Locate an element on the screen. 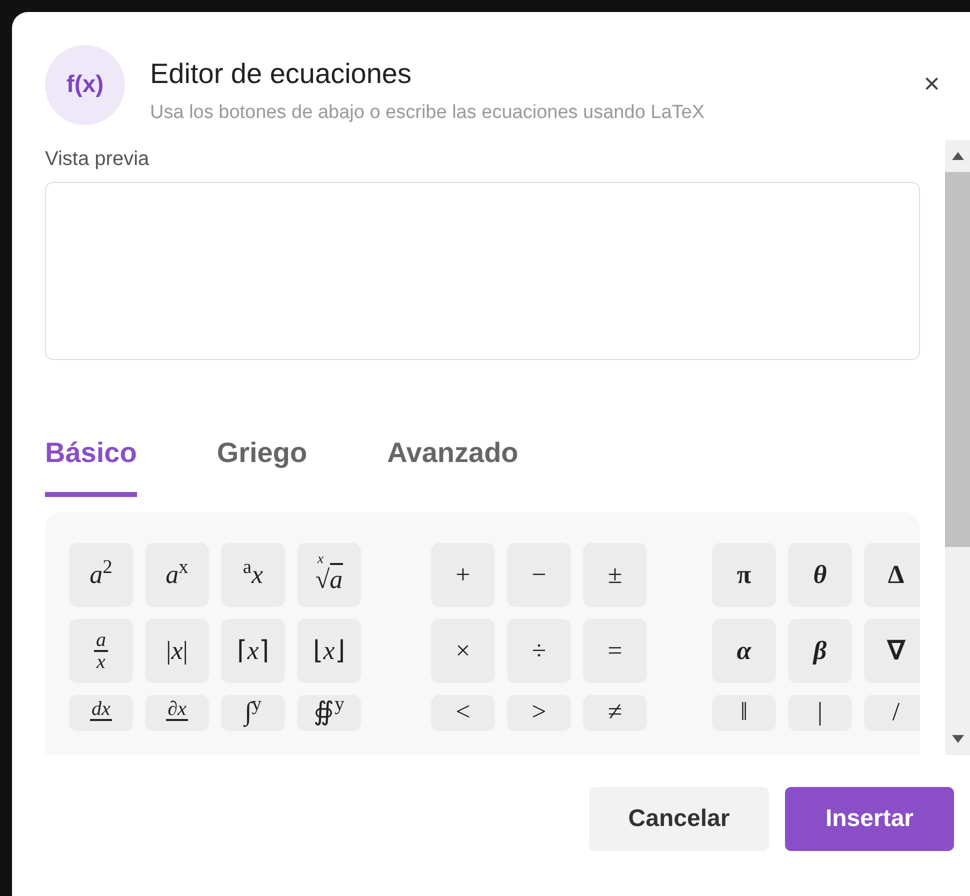  math-symbol: |x| is located at coordinates (177, 651).